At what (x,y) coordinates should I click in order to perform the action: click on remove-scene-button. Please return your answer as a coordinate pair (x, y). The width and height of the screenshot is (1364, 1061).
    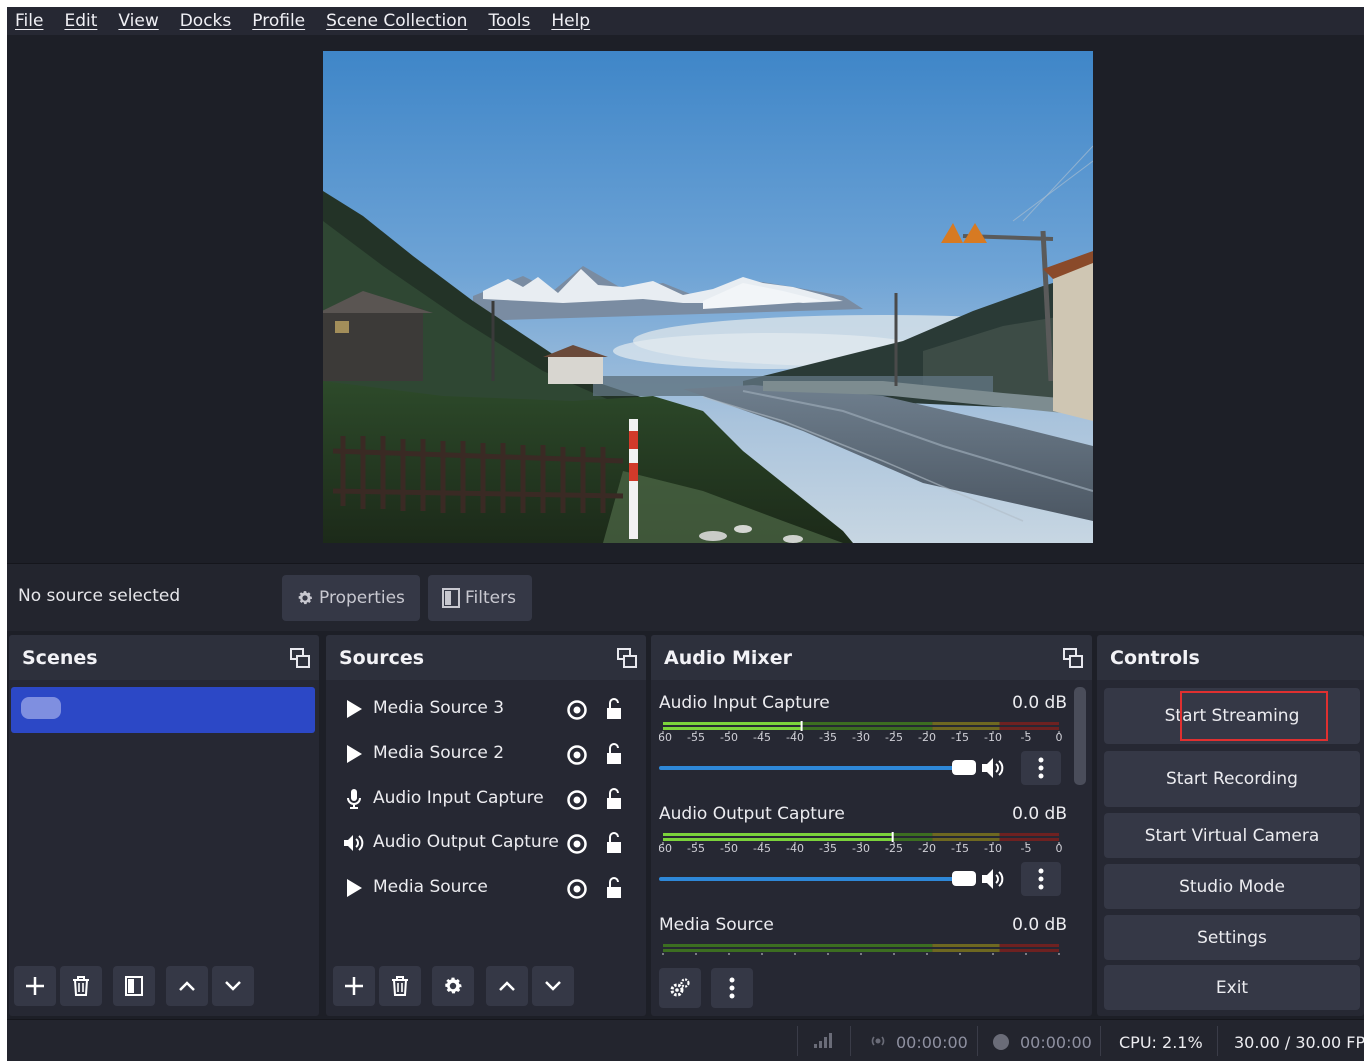
    Looking at the image, I should click on (81, 986).